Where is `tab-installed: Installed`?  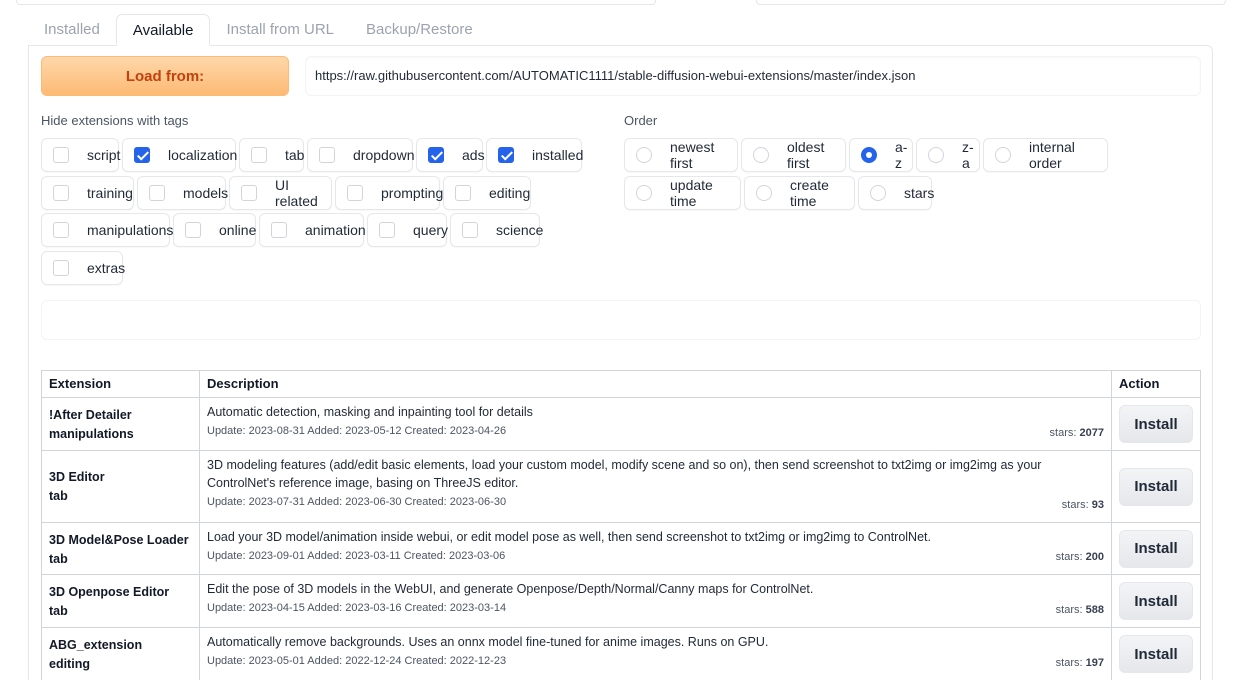
tab-installed: Installed is located at coordinates (72, 30).